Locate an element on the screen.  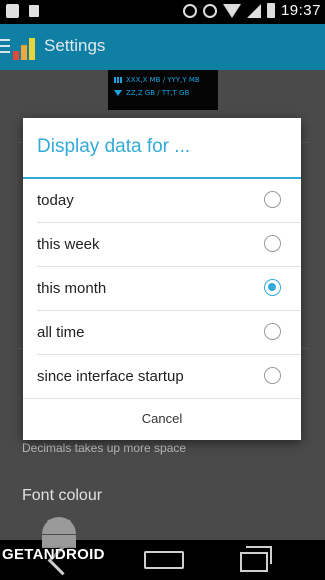
bluetooth-icon is located at coordinates (189, 10).